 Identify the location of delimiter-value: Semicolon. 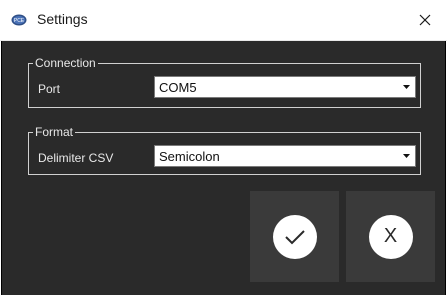
(189, 156).